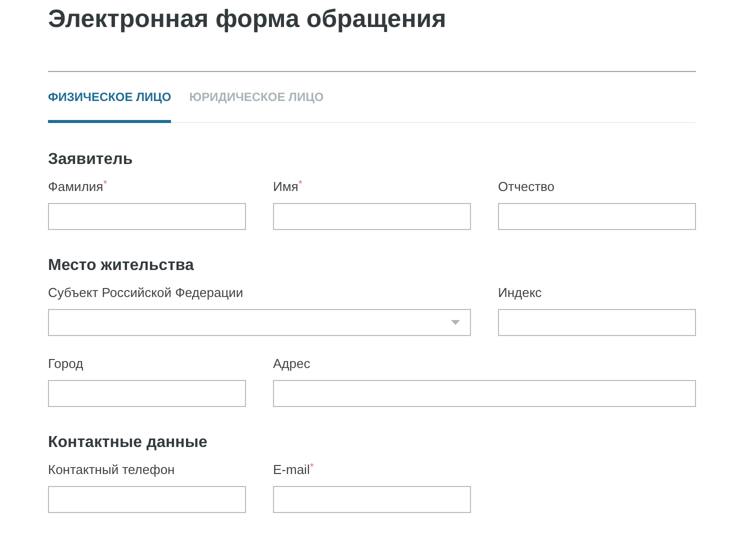 This screenshot has width=750, height=541. What do you see at coordinates (111, 470) in the screenshot?
I see `field-label: Контактный телефон` at bounding box center [111, 470].